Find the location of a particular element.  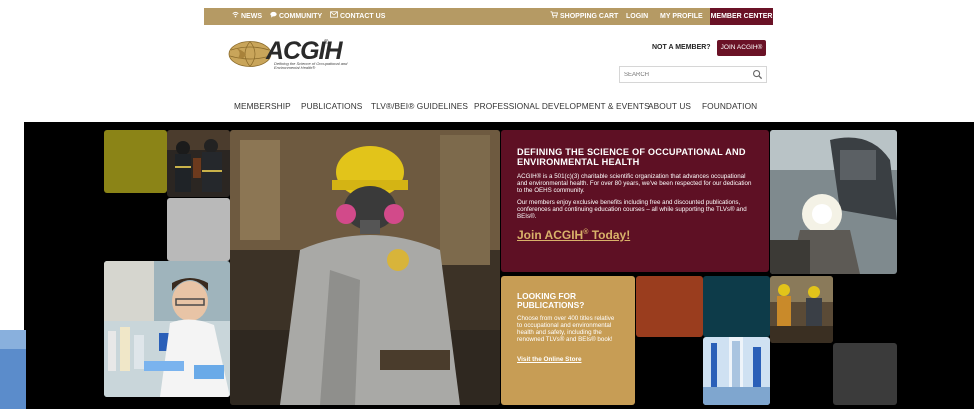

not-a-member-label: NOT A MEMBER? is located at coordinates (681, 47).